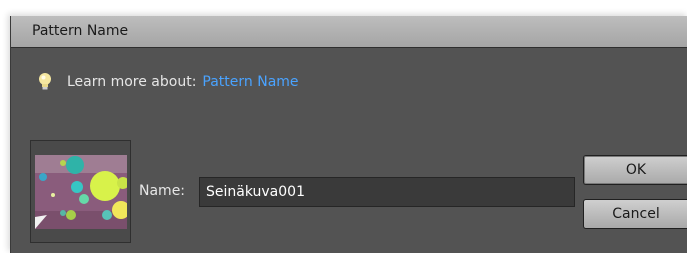  Describe the element at coordinates (250, 82) in the screenshot. I see `help-link: Pattern Name` at that location.